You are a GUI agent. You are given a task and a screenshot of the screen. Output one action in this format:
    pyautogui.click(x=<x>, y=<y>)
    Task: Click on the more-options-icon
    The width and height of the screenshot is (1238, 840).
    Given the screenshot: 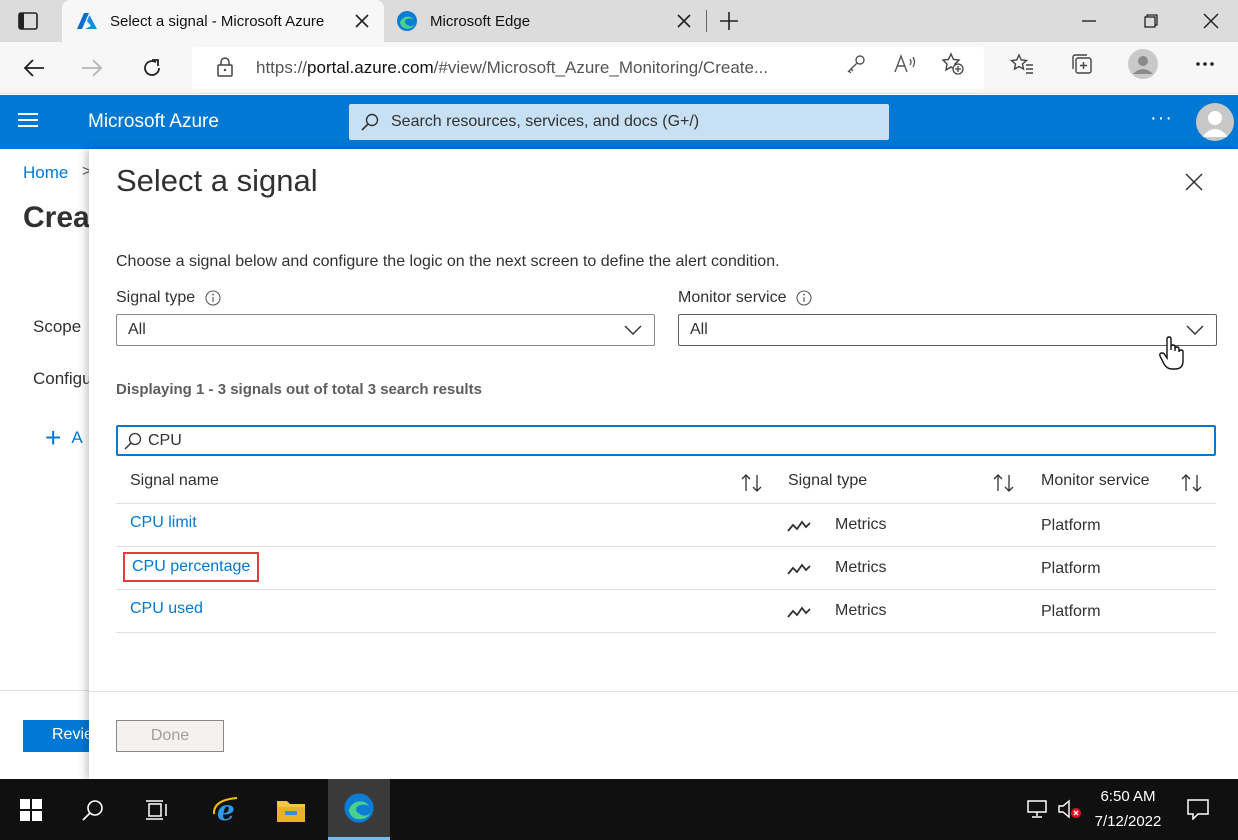 What is the action you would take?
    pyautogui.click(x=1205, y=64)
    